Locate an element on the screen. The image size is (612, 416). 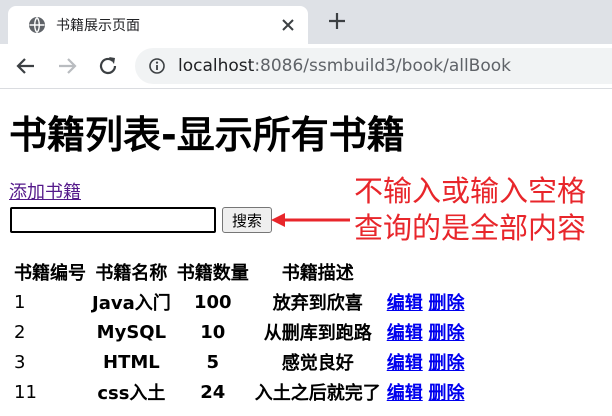
browser-toolbar: localhost:8086/ssmbuild3/book/allBook is located at coordinates (306, 66).